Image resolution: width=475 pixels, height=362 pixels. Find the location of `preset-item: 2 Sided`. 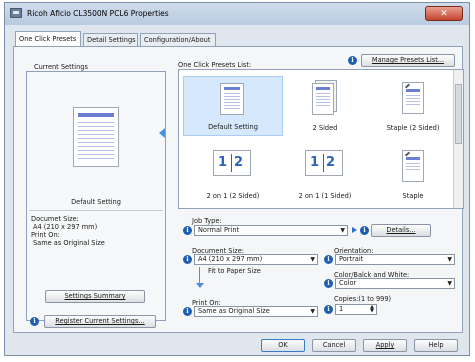

preset-item: 2 Sided is located at coordinates (325, 106).